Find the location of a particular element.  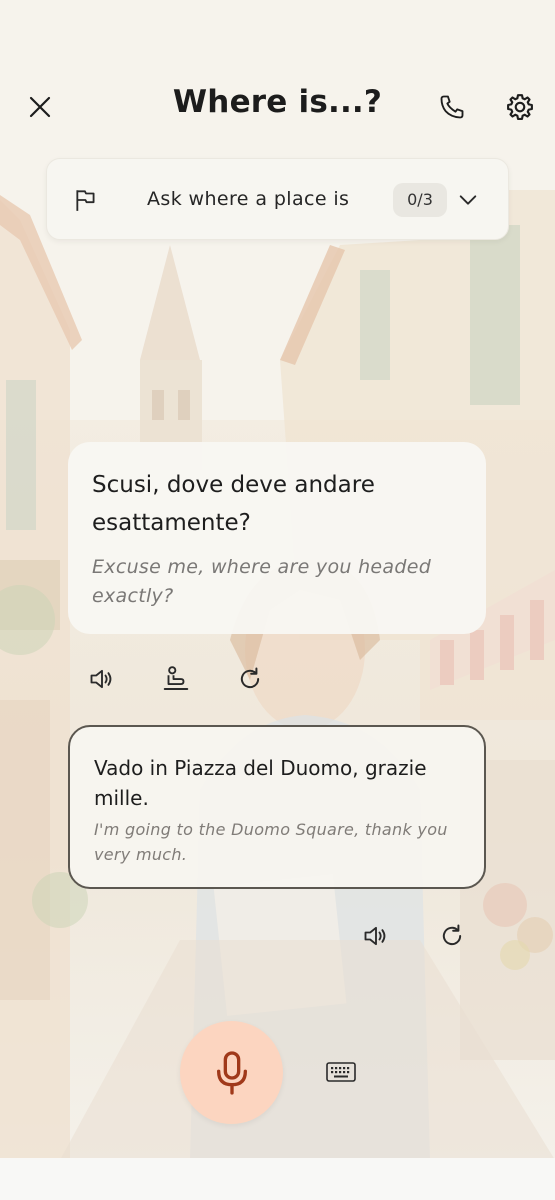

retry-button is located at coordinates (250, 679).